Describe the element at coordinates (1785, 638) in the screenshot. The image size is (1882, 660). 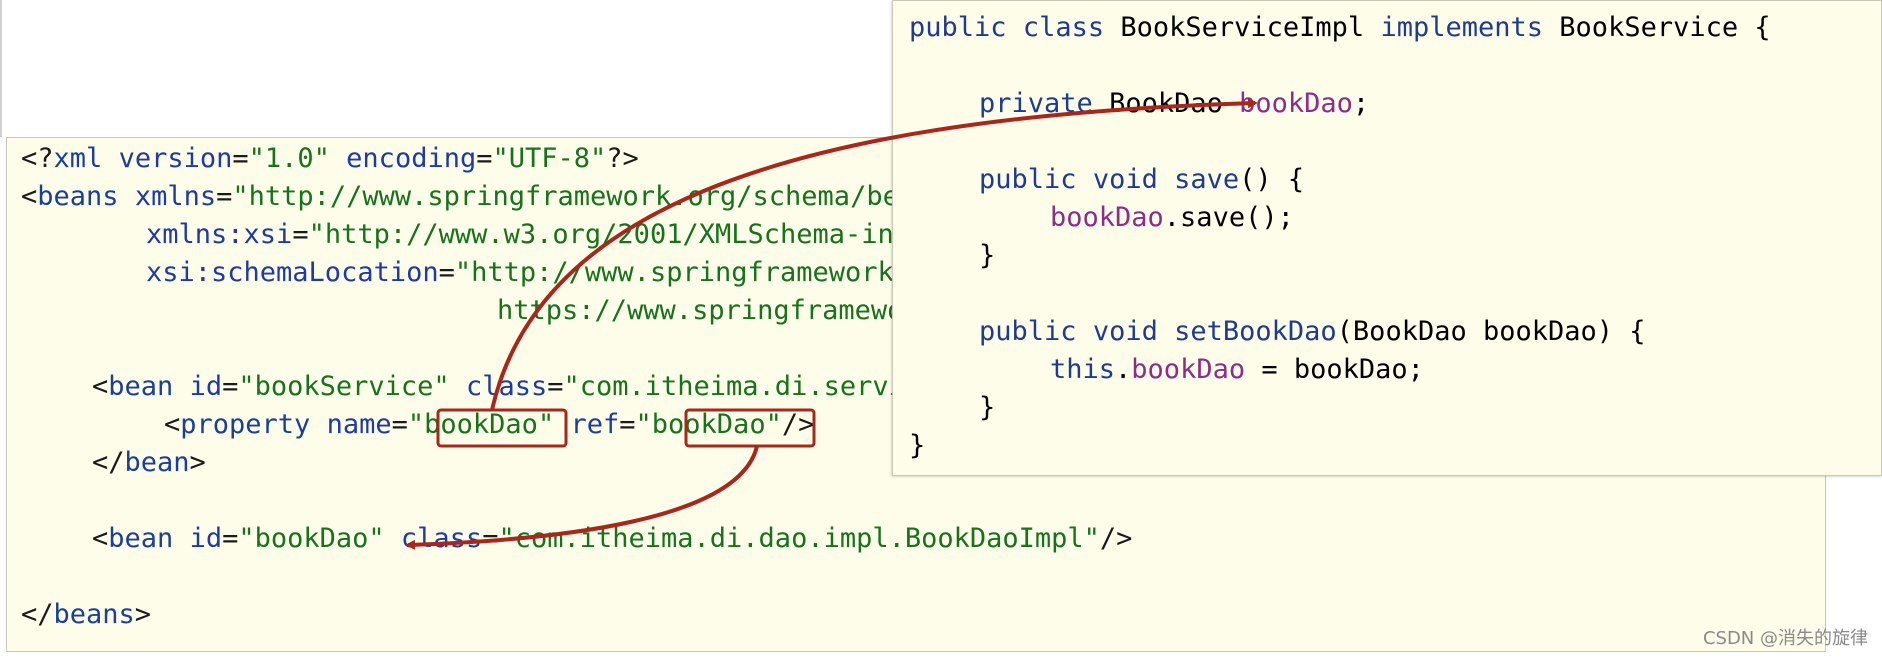
I see `watermark: CSDN @消失的旋律` at that location.